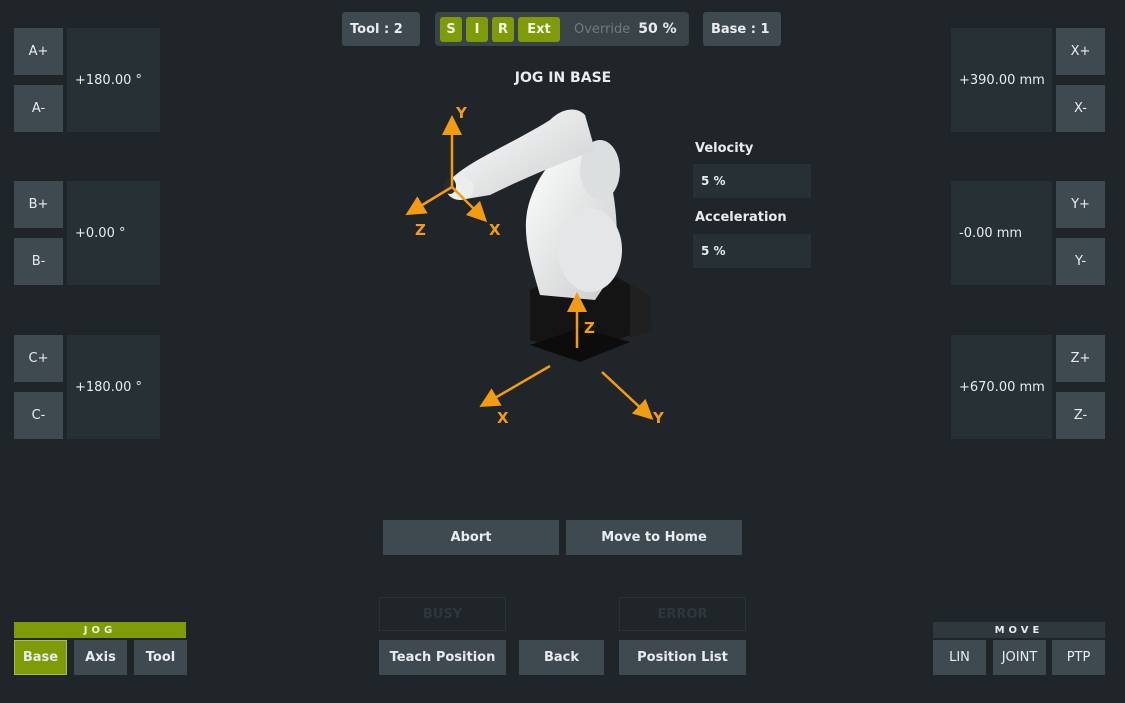 This screenshot has width=1125, height=703. I want to click on b-value: +0.00 °, so click(113, 233).